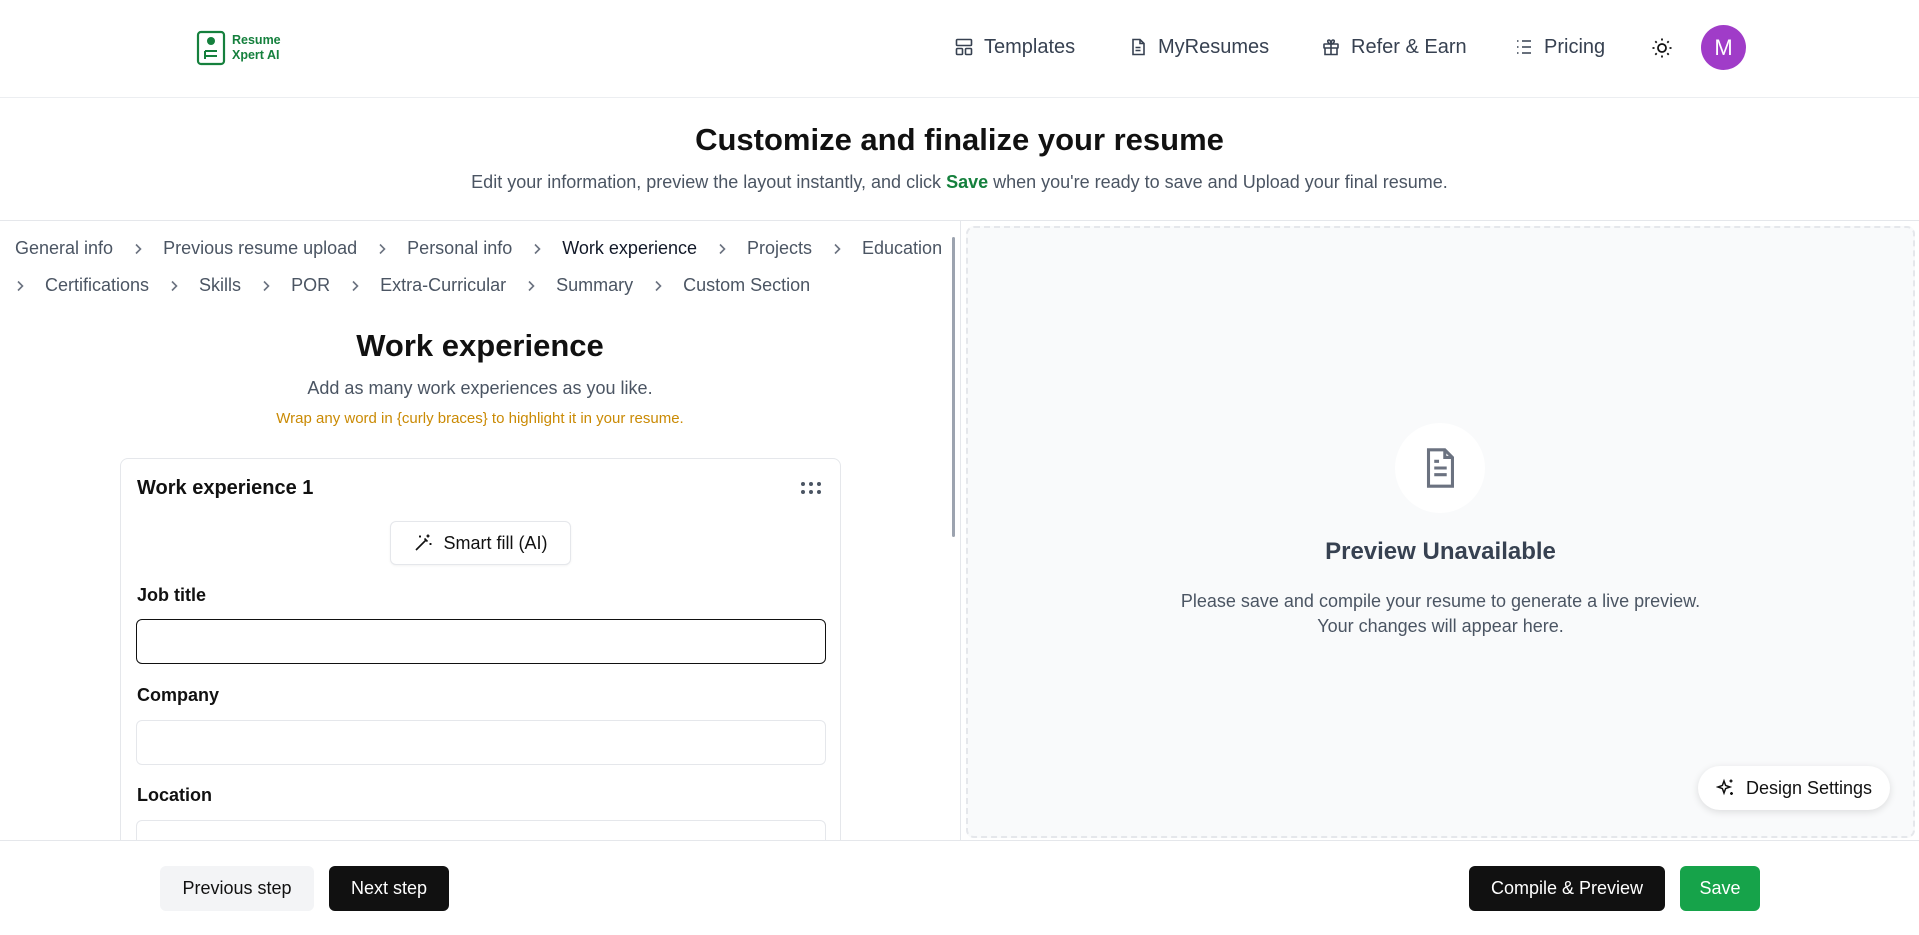  What do you see at coordinates (1575, 46) in the screenshot?
I see `nav-pricing-label: Pricing` at bounding box center [1575, 46].